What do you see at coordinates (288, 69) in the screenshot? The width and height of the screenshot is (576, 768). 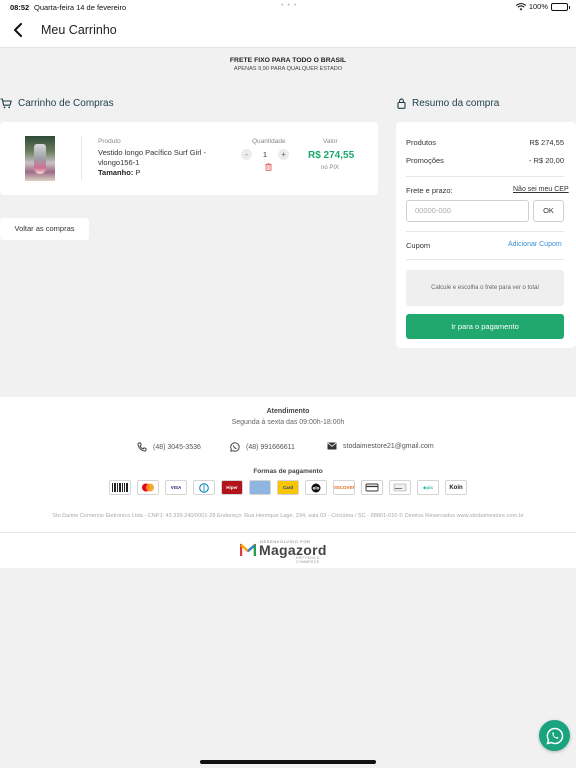 I see `notice-subline: APENAS 9,90 PARA QUALQUER ESTADO` at bounding box center [288, 69].